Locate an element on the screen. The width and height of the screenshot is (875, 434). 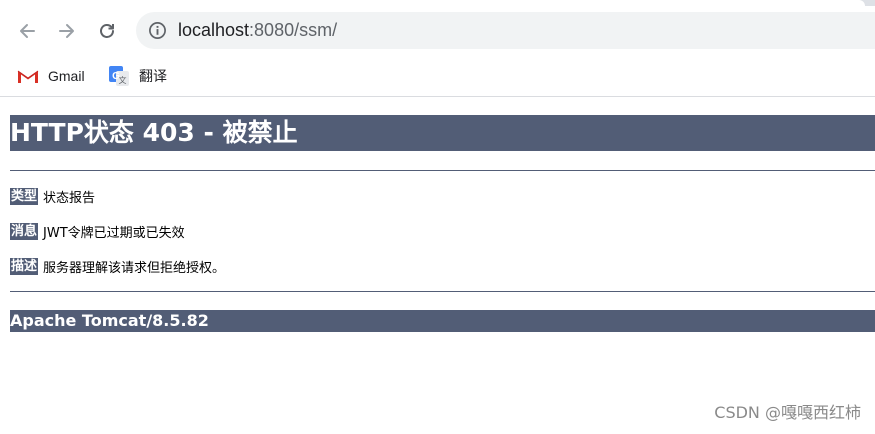
message-row: 消息 JWT令牌已过期或已失效 is located at coordinates (97, 231).